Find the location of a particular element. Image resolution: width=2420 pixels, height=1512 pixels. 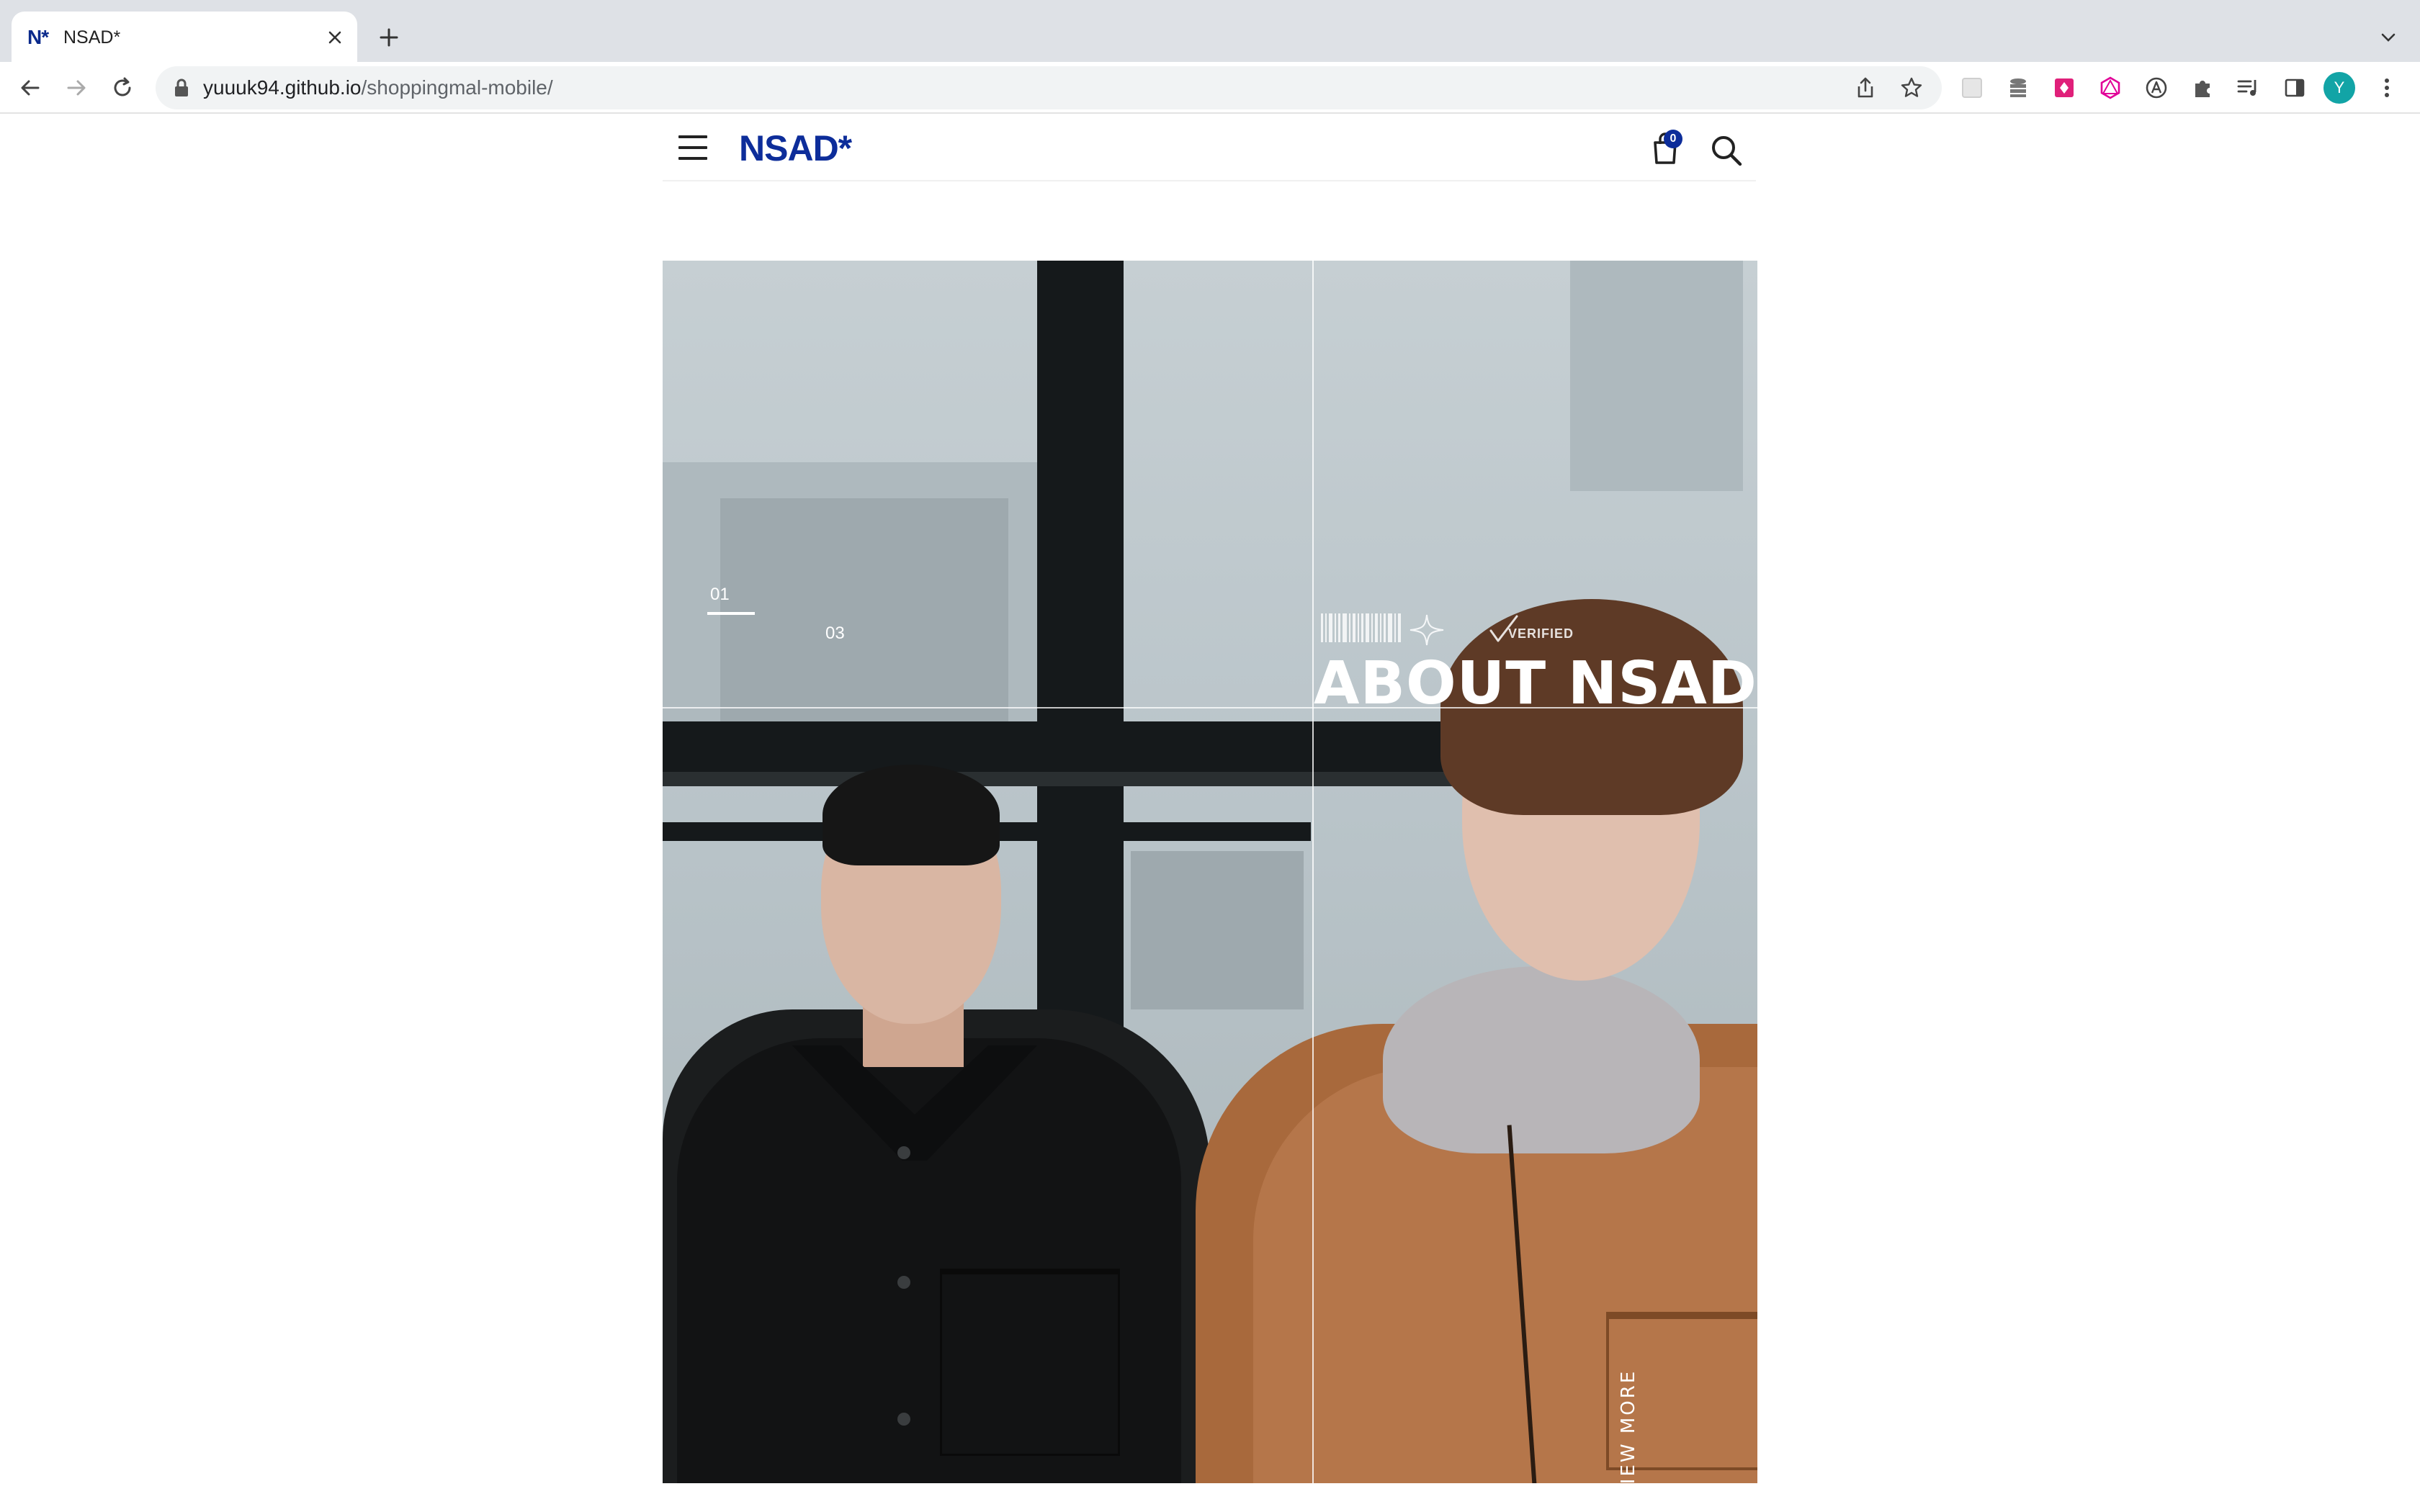

barcode-icon is located at coordinates (1364, 627).